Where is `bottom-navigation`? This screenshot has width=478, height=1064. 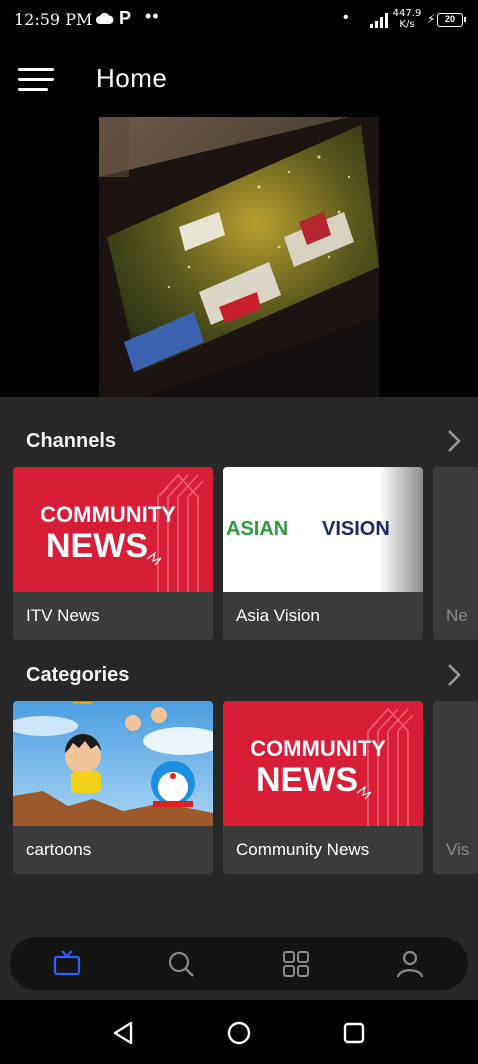 bottom-navigation is located at coordinates (239, 963).